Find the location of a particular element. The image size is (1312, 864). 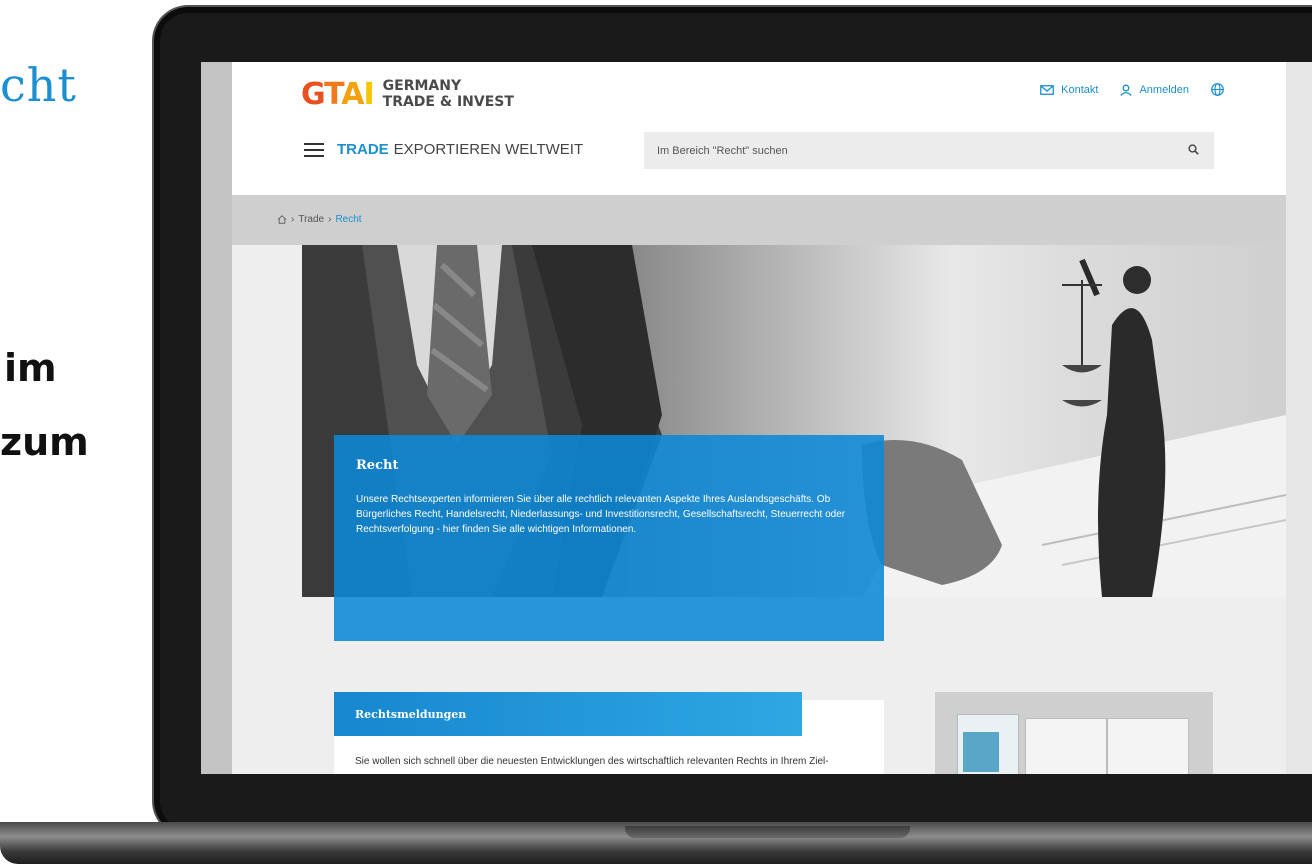

language-switcher is located at coordinates (1217, 89).